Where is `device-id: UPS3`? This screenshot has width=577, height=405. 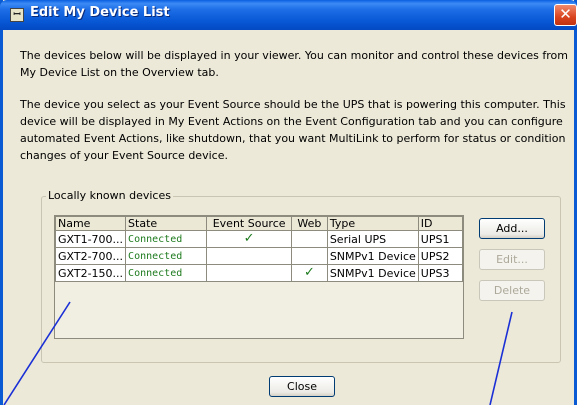 device-id: UPS3 is located at coordinates (440, 273).